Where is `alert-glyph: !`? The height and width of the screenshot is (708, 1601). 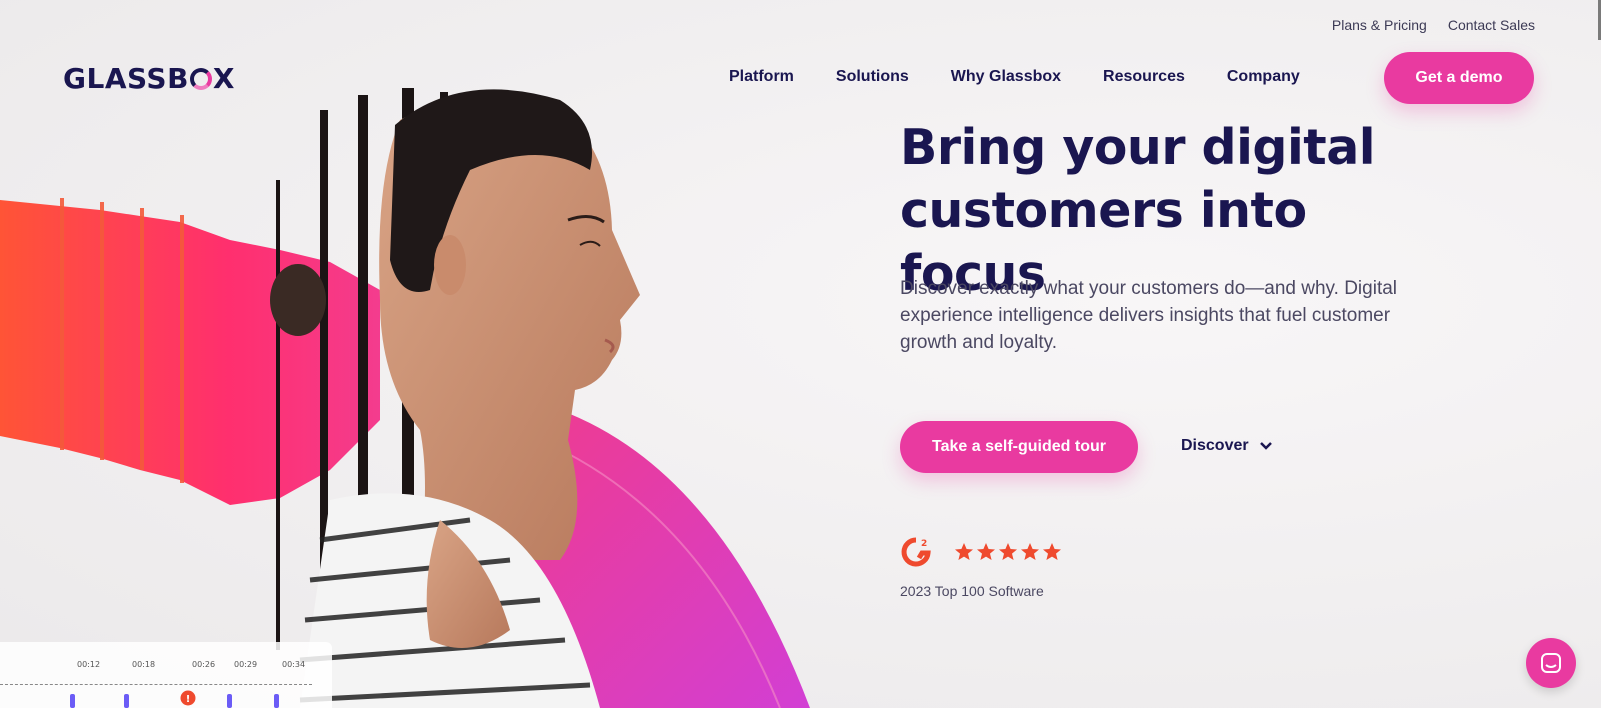
alert-glyph: ! is located at coordinates (188, 699).